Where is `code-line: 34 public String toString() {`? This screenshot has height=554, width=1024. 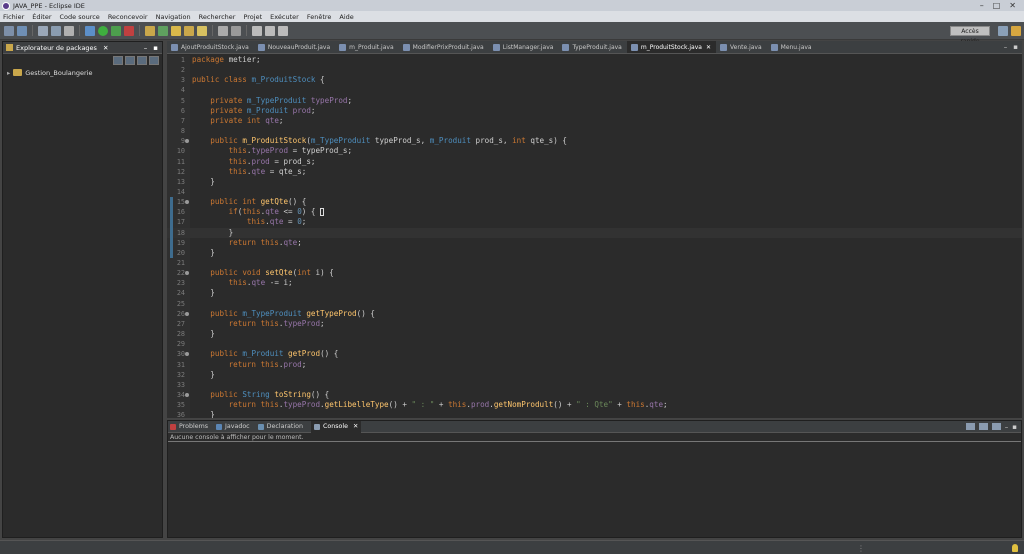 code-line: 34 public String toString() { is located at coordinates (594, 395).